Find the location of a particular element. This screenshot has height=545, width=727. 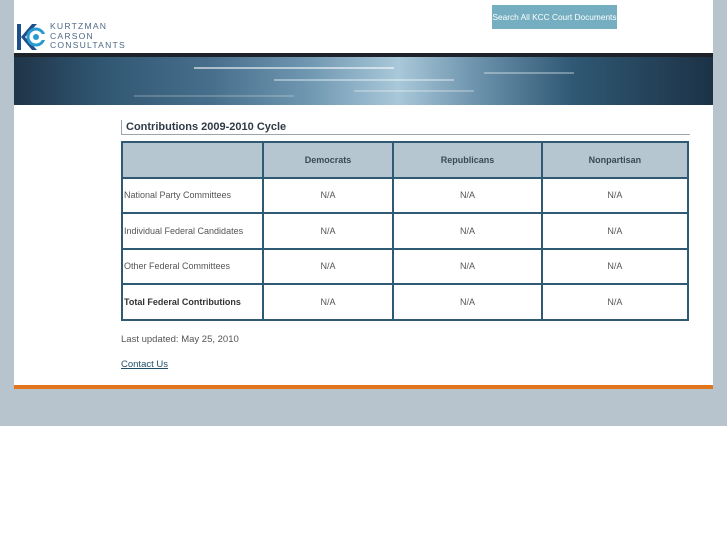

kcc-logo: KURTZMAN CARSON CONSULTANTS is located at coordinates (72, 36).